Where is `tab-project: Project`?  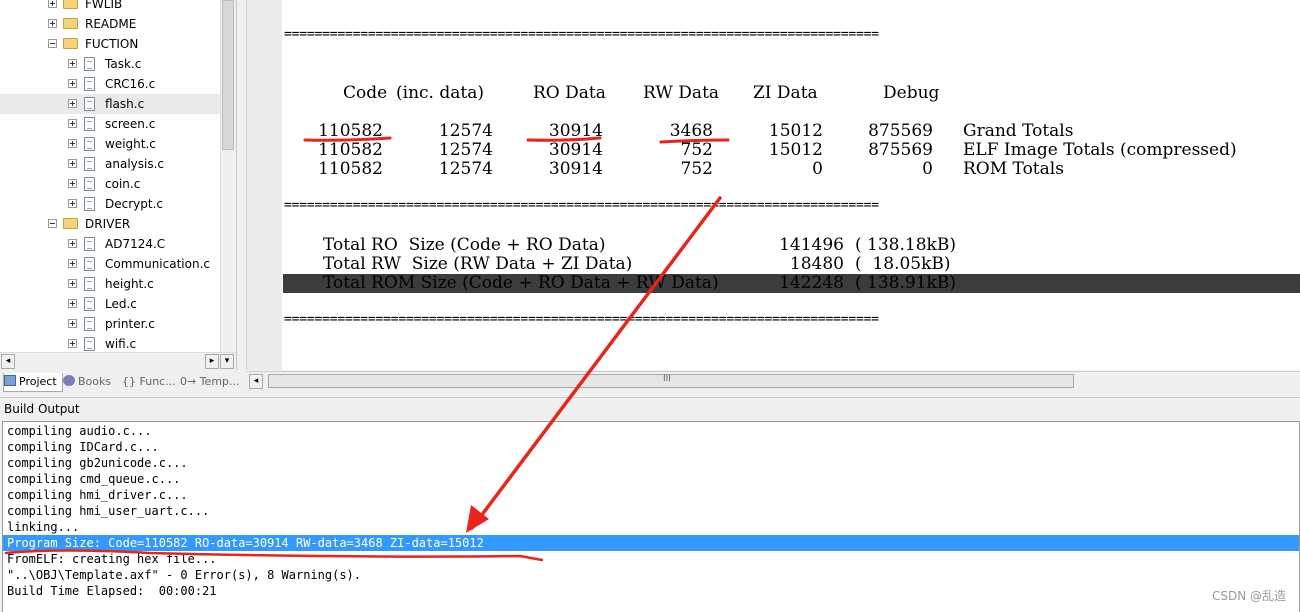
tab-project: Project is located at coordinates (33, 382).